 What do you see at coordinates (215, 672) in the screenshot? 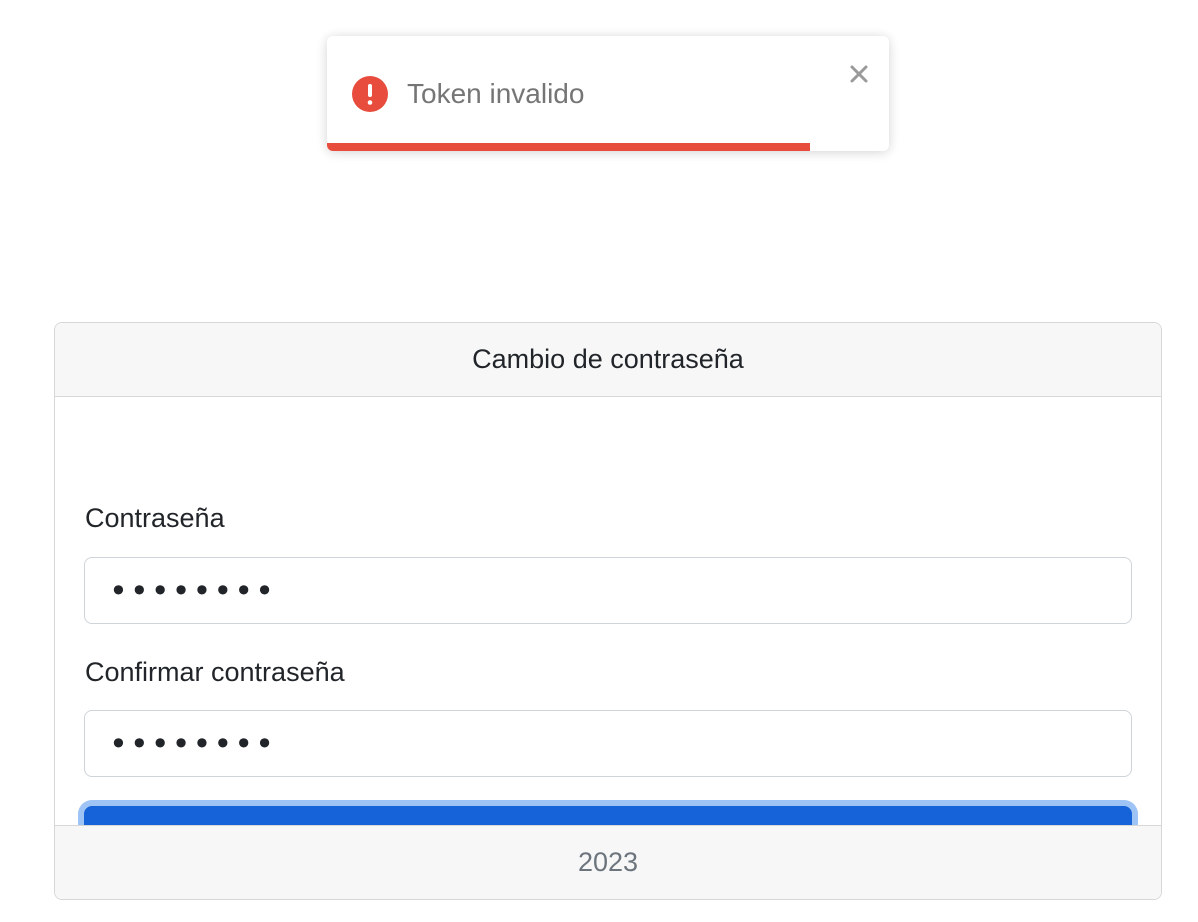
I see `confirm-password-label: Confirmar contraseña` at bounding box center [215, 672].